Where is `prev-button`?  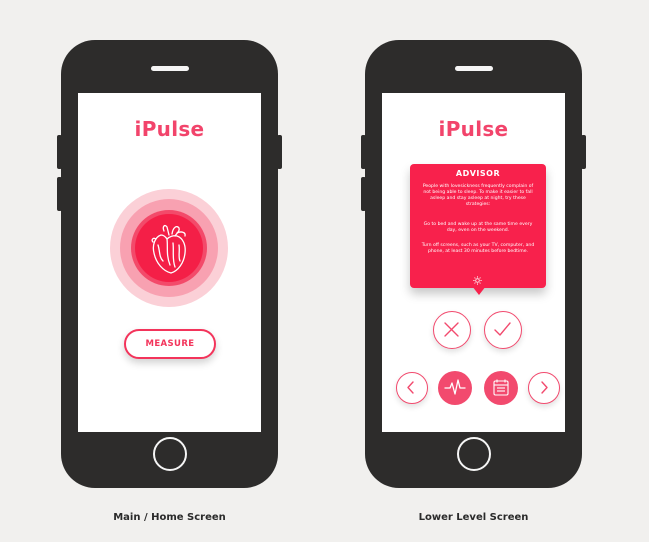 prev-button is located at coordinates (412, 388).